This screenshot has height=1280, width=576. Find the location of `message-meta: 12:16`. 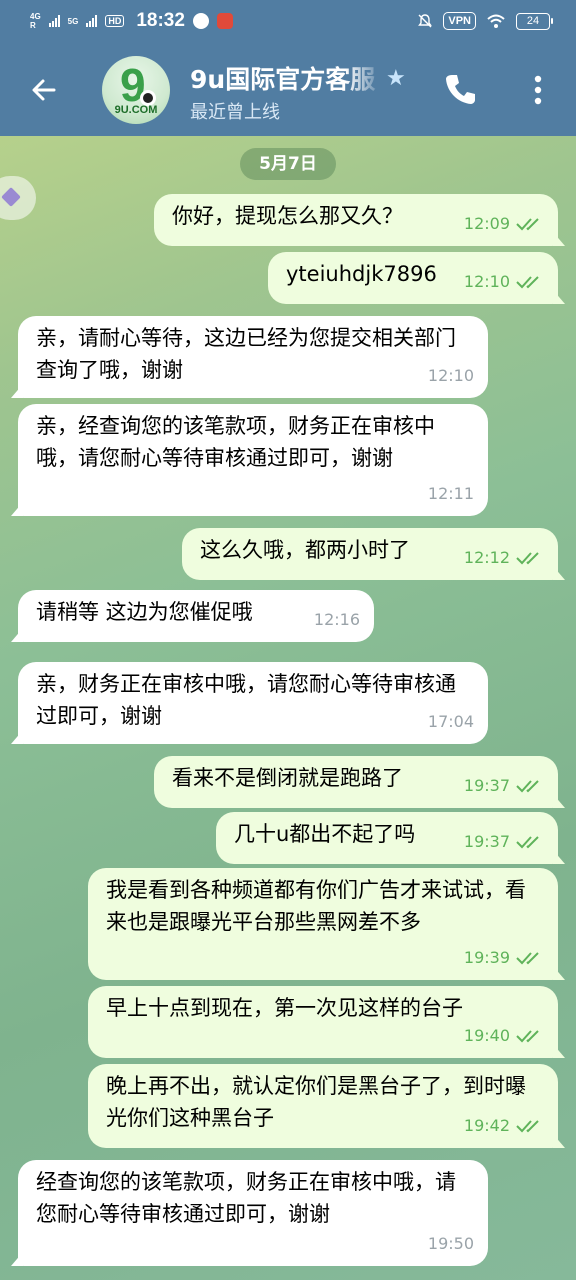

message-meta: 12:16 is located at coordinates (337, 620).